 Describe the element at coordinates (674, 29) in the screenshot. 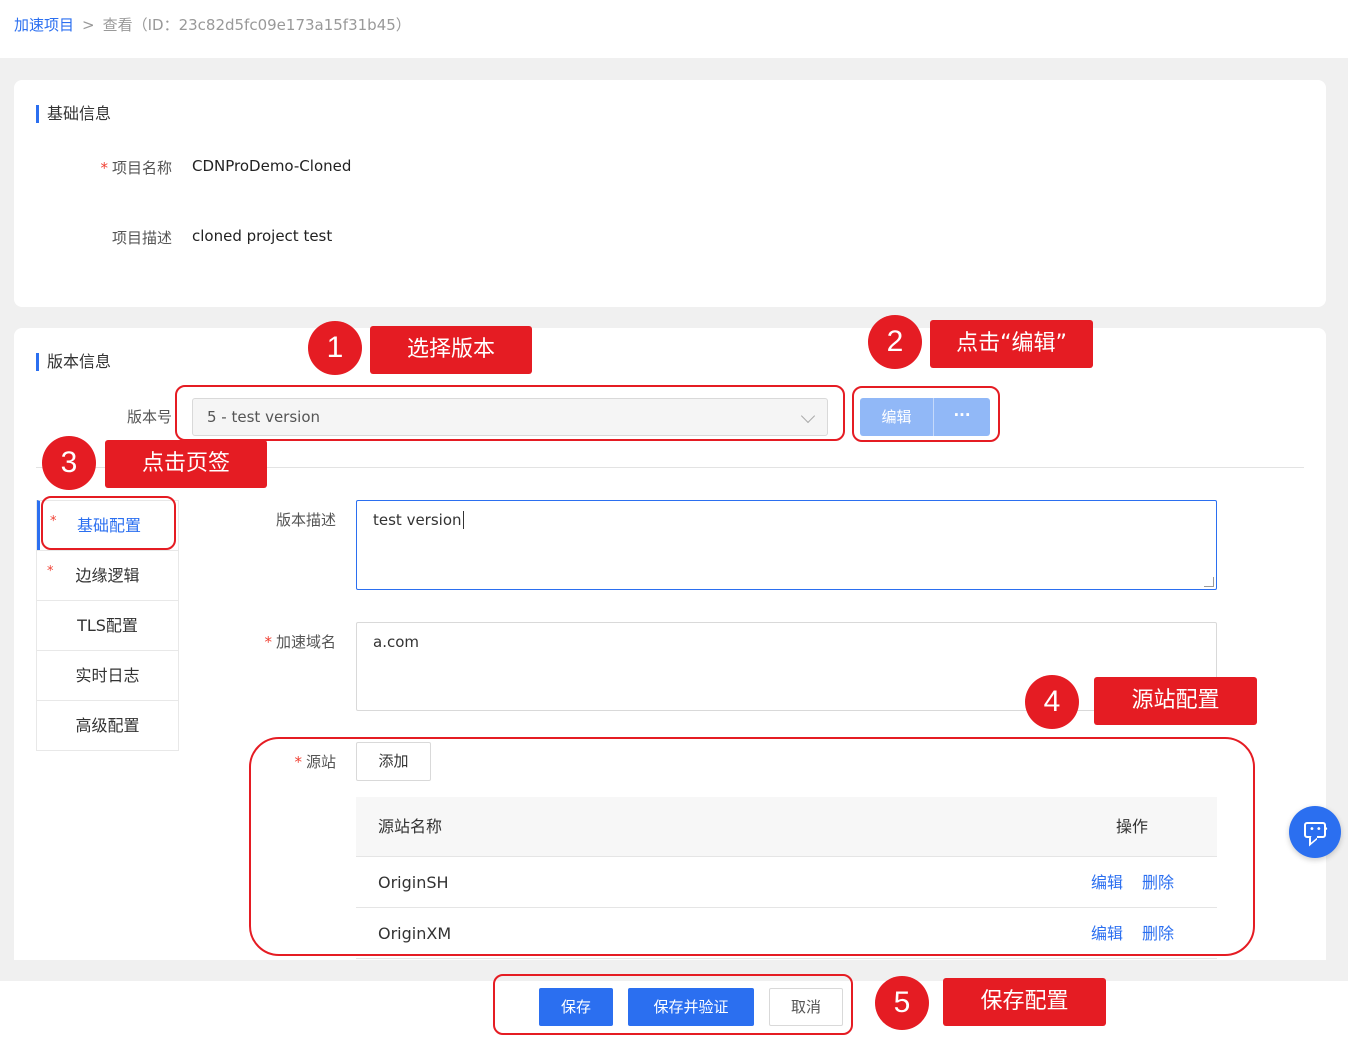

I see `top-bar: 加速项目 > 查看（ID：23c82d5fc09e173a15f31b45）` at that location.